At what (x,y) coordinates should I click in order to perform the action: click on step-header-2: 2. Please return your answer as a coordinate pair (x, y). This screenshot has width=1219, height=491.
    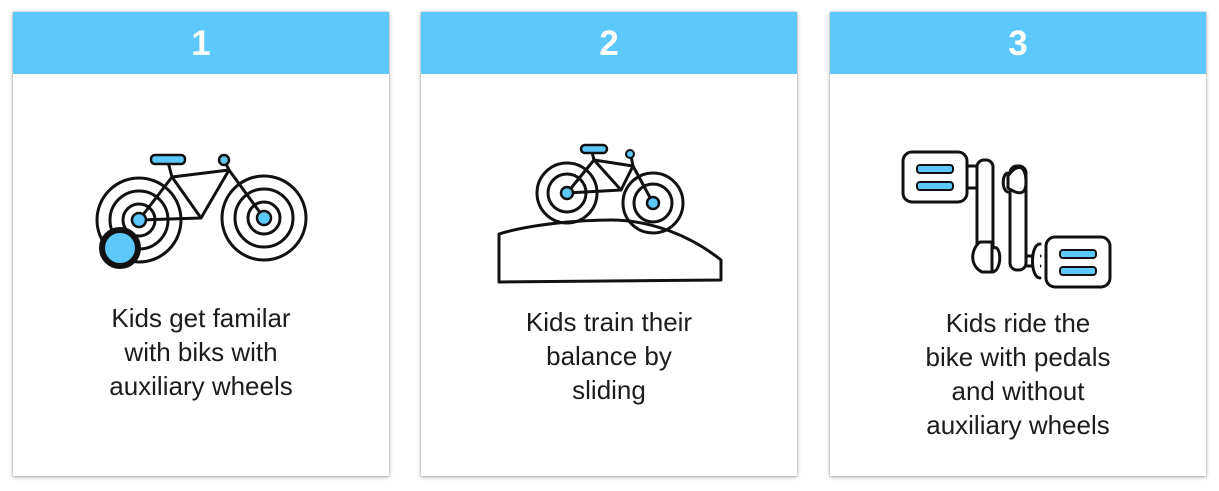
    Looking at the image, I should click on (609, 43).